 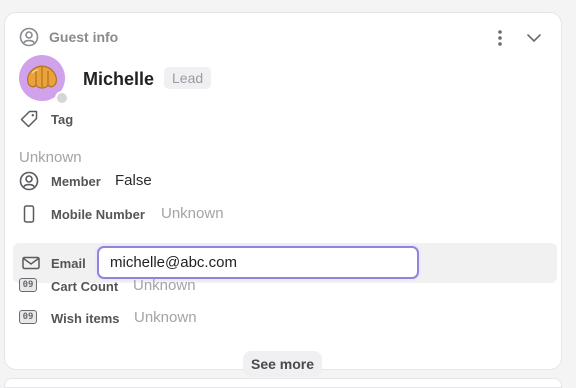 I want to click on member-row: Member False, so click(x=283, y=181).